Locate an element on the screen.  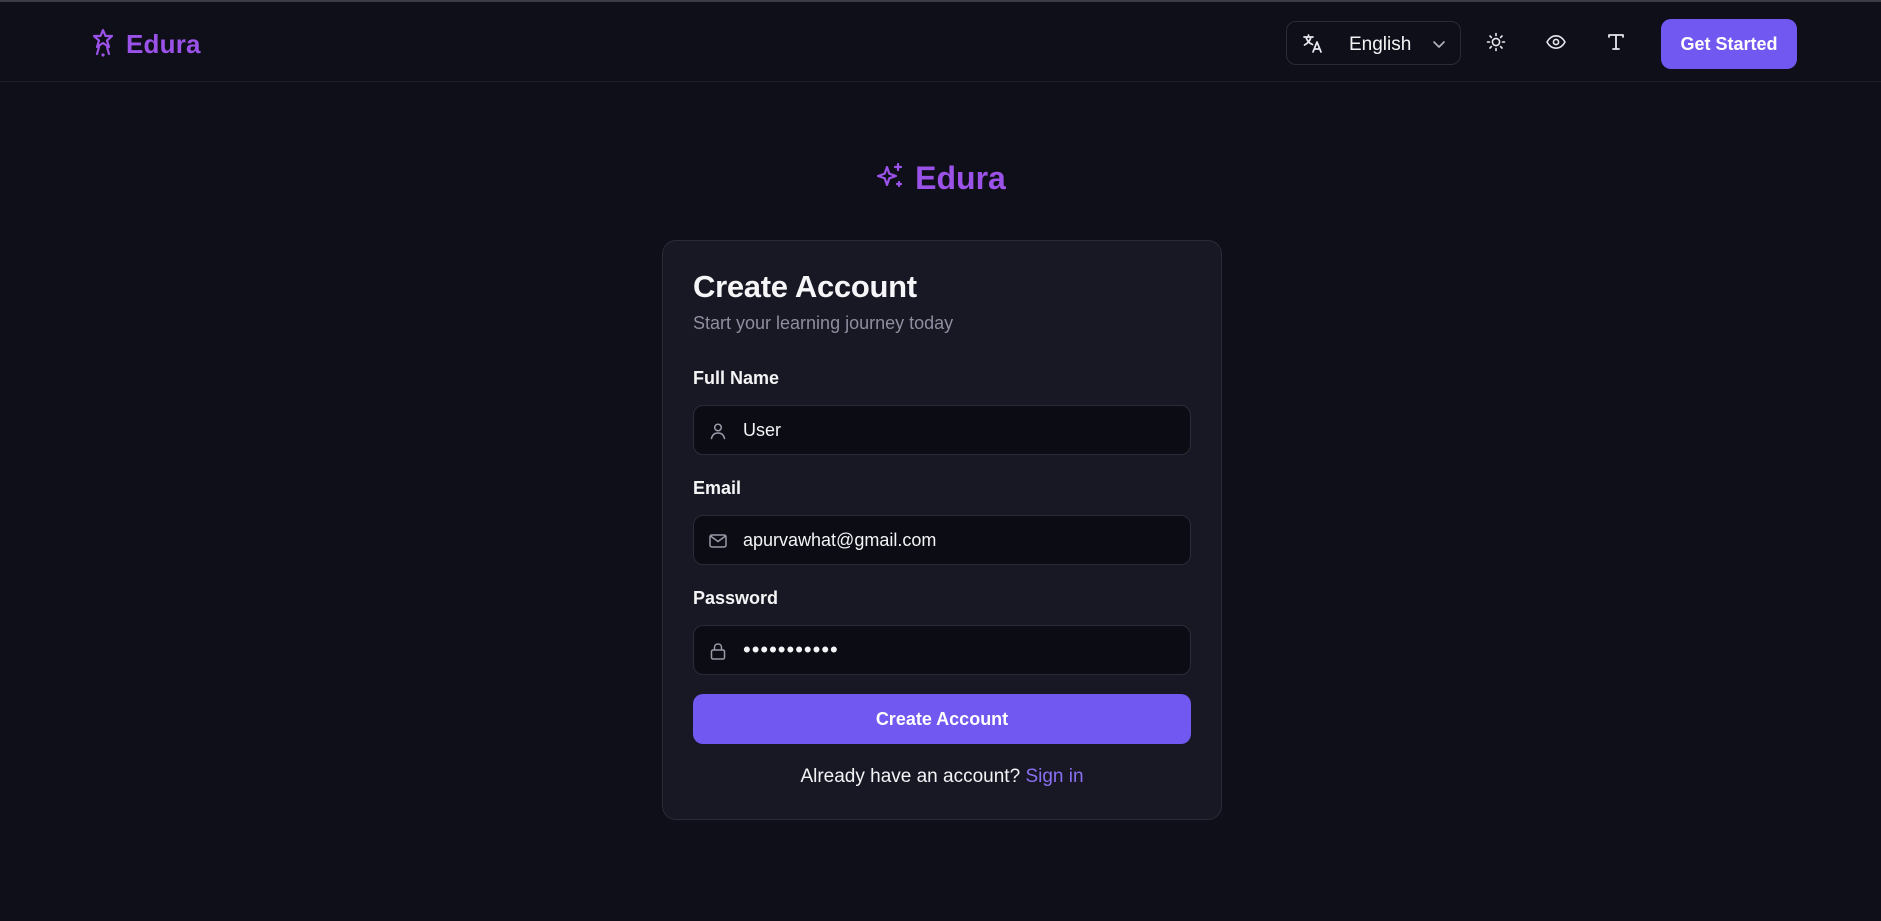
font-size-button is located at coordinates (1616, 44).